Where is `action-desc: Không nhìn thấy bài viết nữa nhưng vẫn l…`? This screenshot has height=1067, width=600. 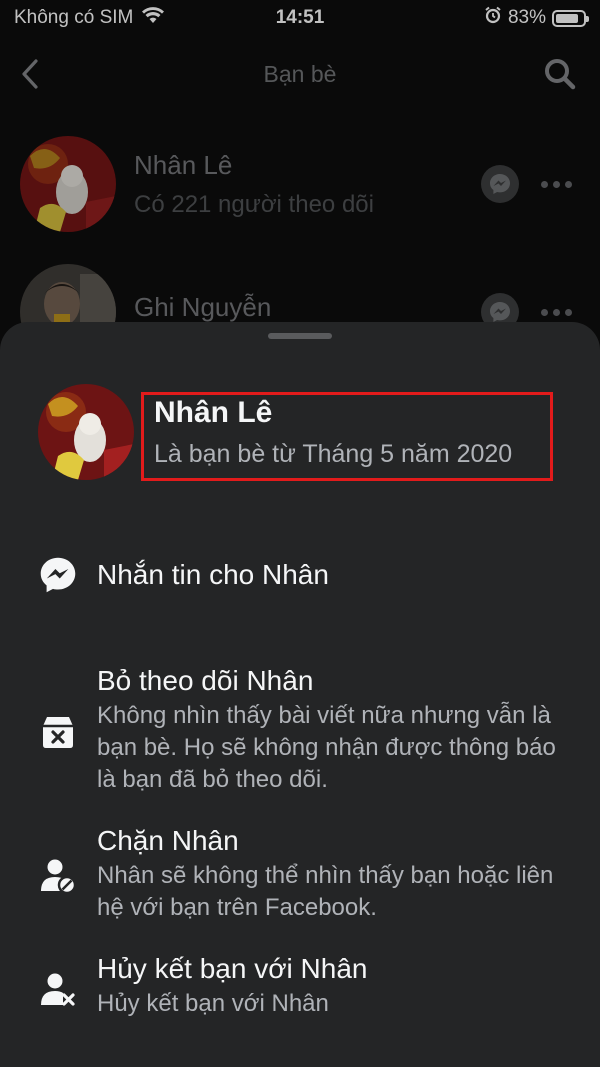 action-desc: Không nhìn thấy bài viết nữa nhưng vẫn l… is located at coordinates (326, 747).